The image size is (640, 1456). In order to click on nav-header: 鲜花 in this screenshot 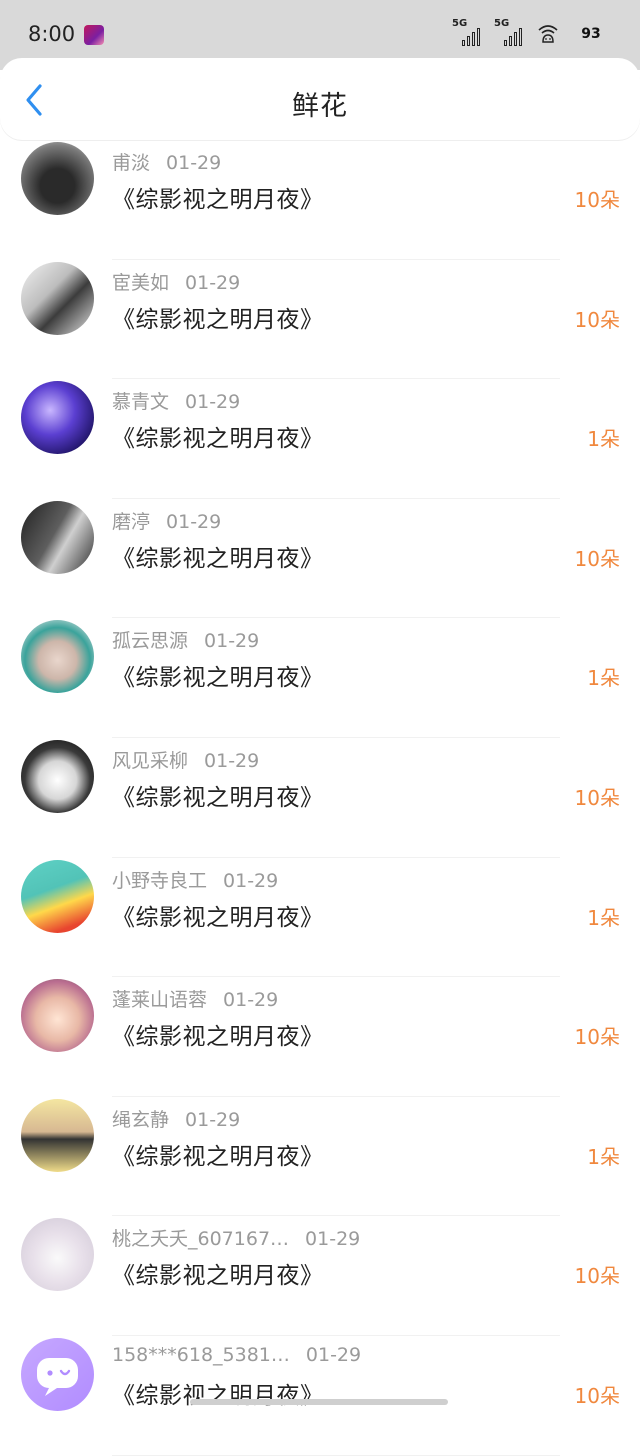, I will do `click(320, 99)`.